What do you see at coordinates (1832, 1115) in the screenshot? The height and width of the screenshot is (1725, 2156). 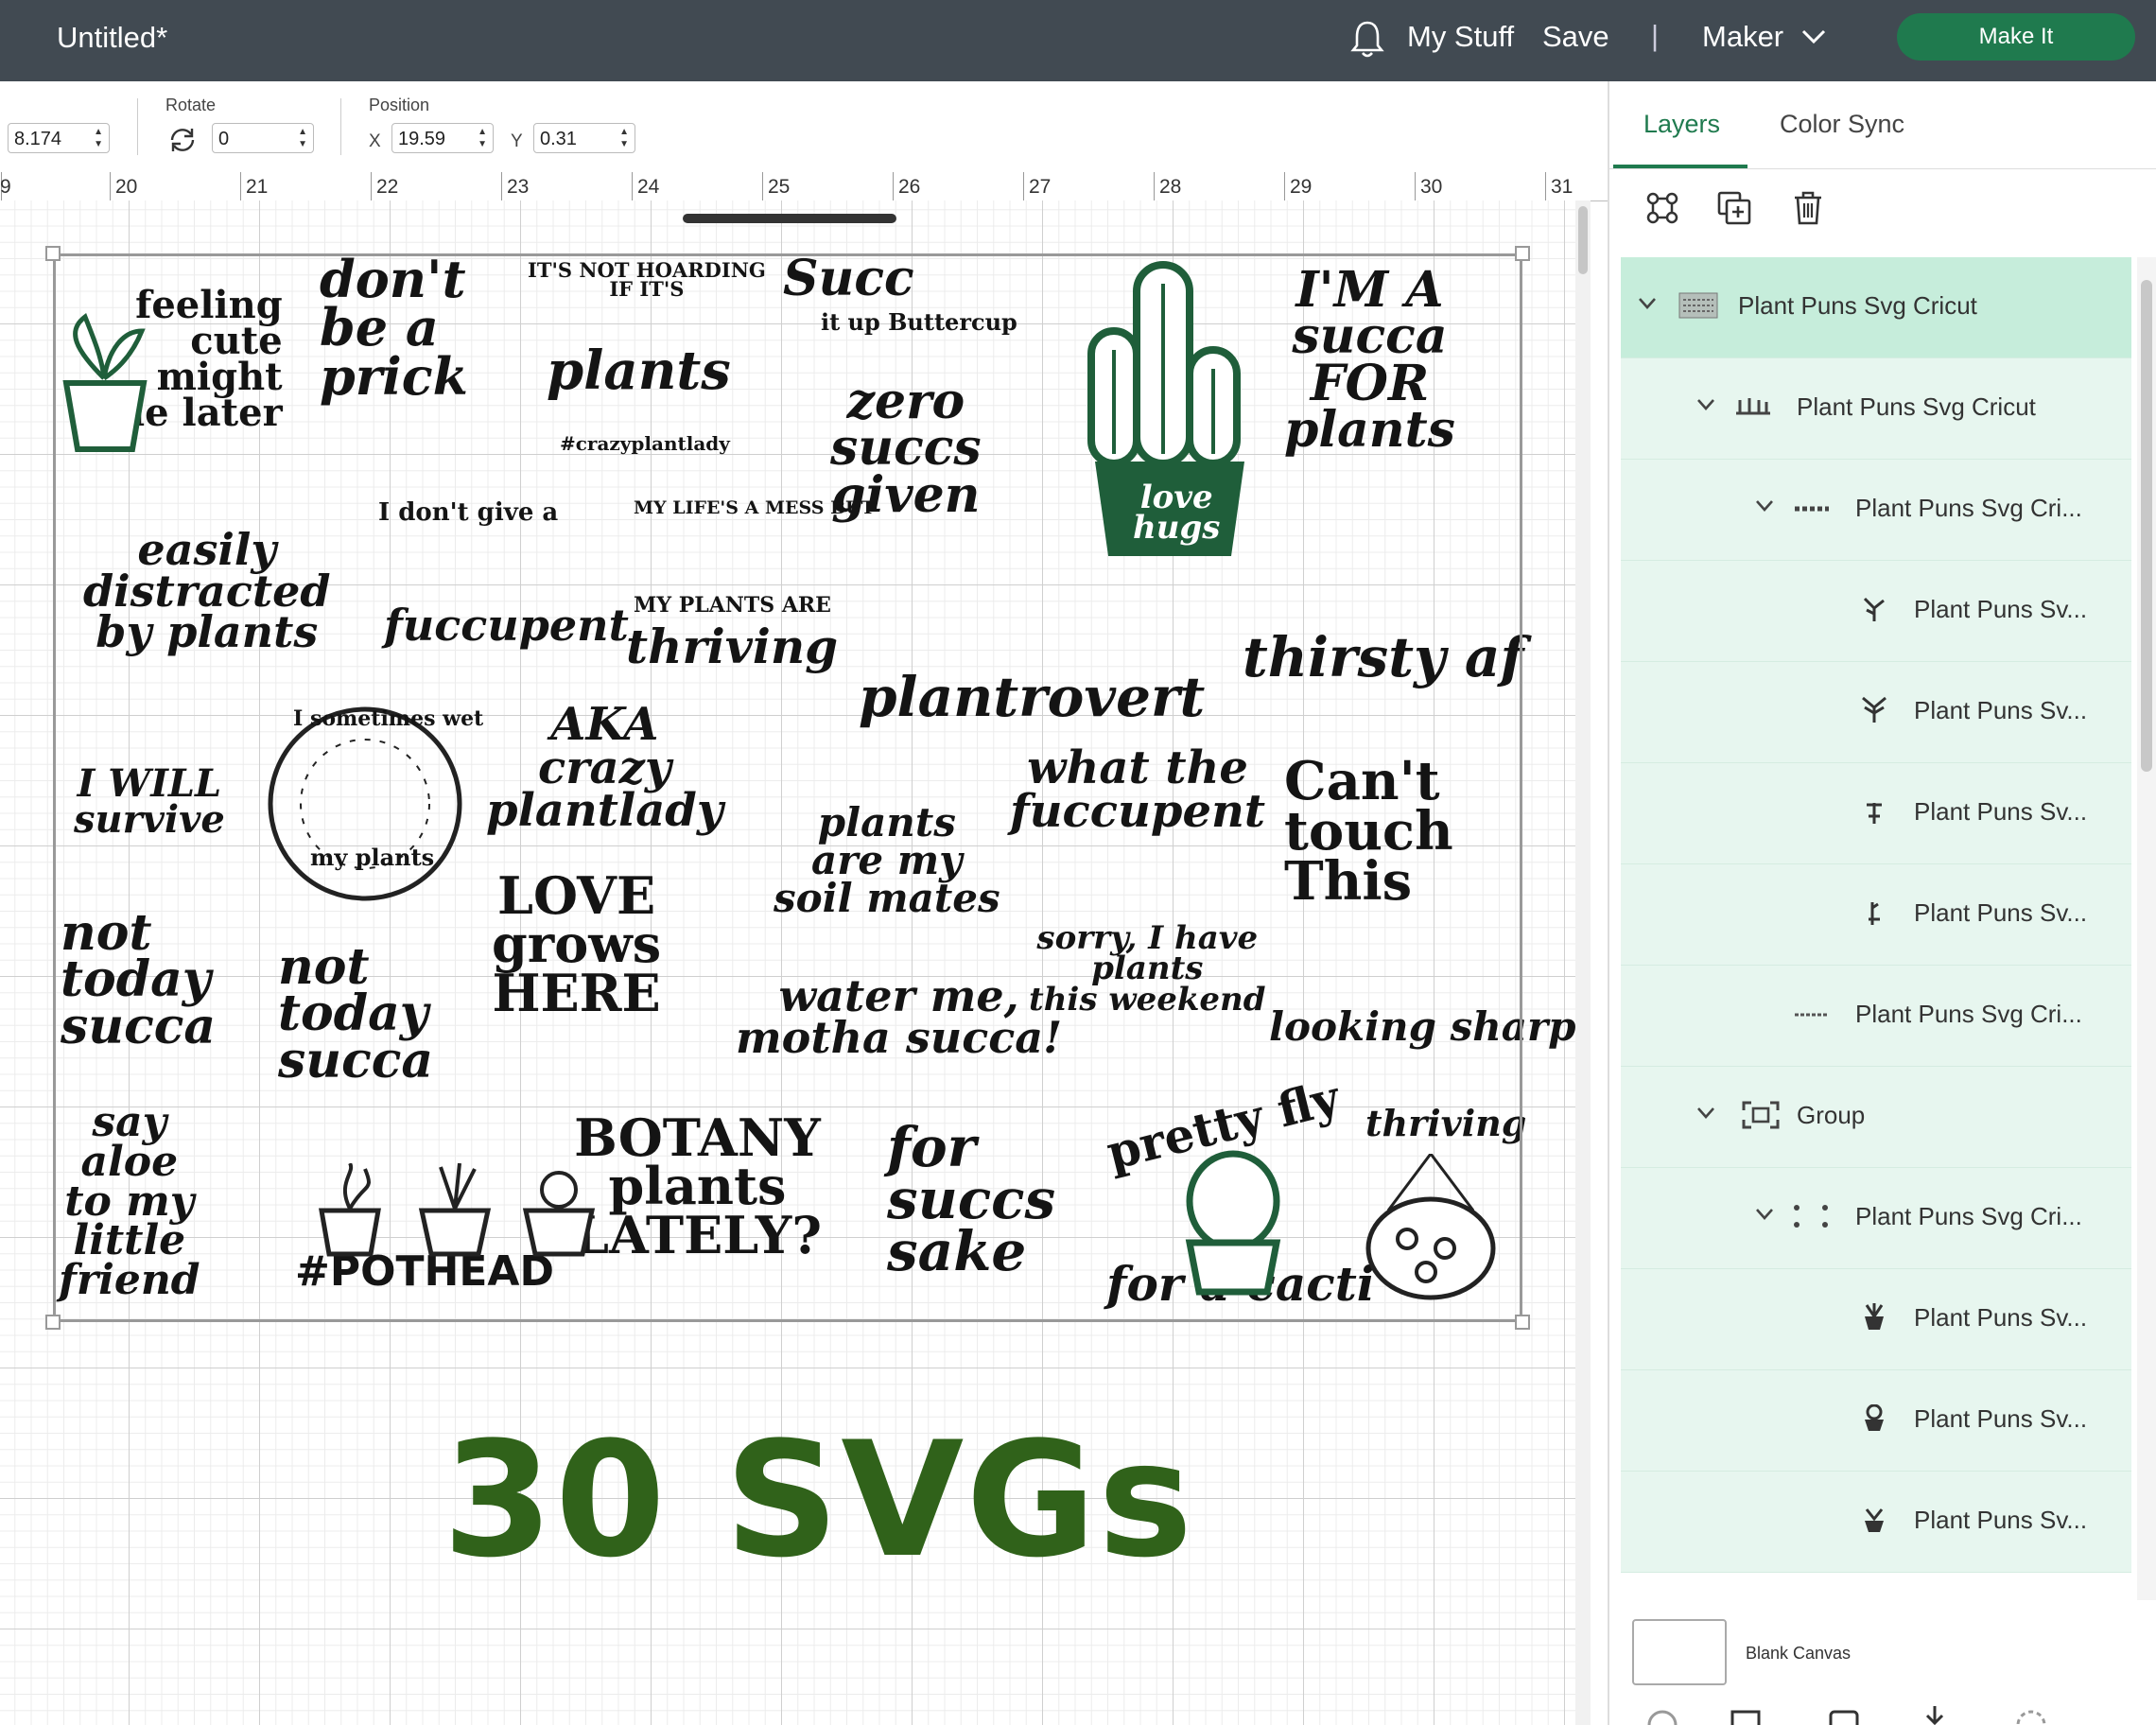 I see `layer-label: Group` at bounding box center [1832, 1115].